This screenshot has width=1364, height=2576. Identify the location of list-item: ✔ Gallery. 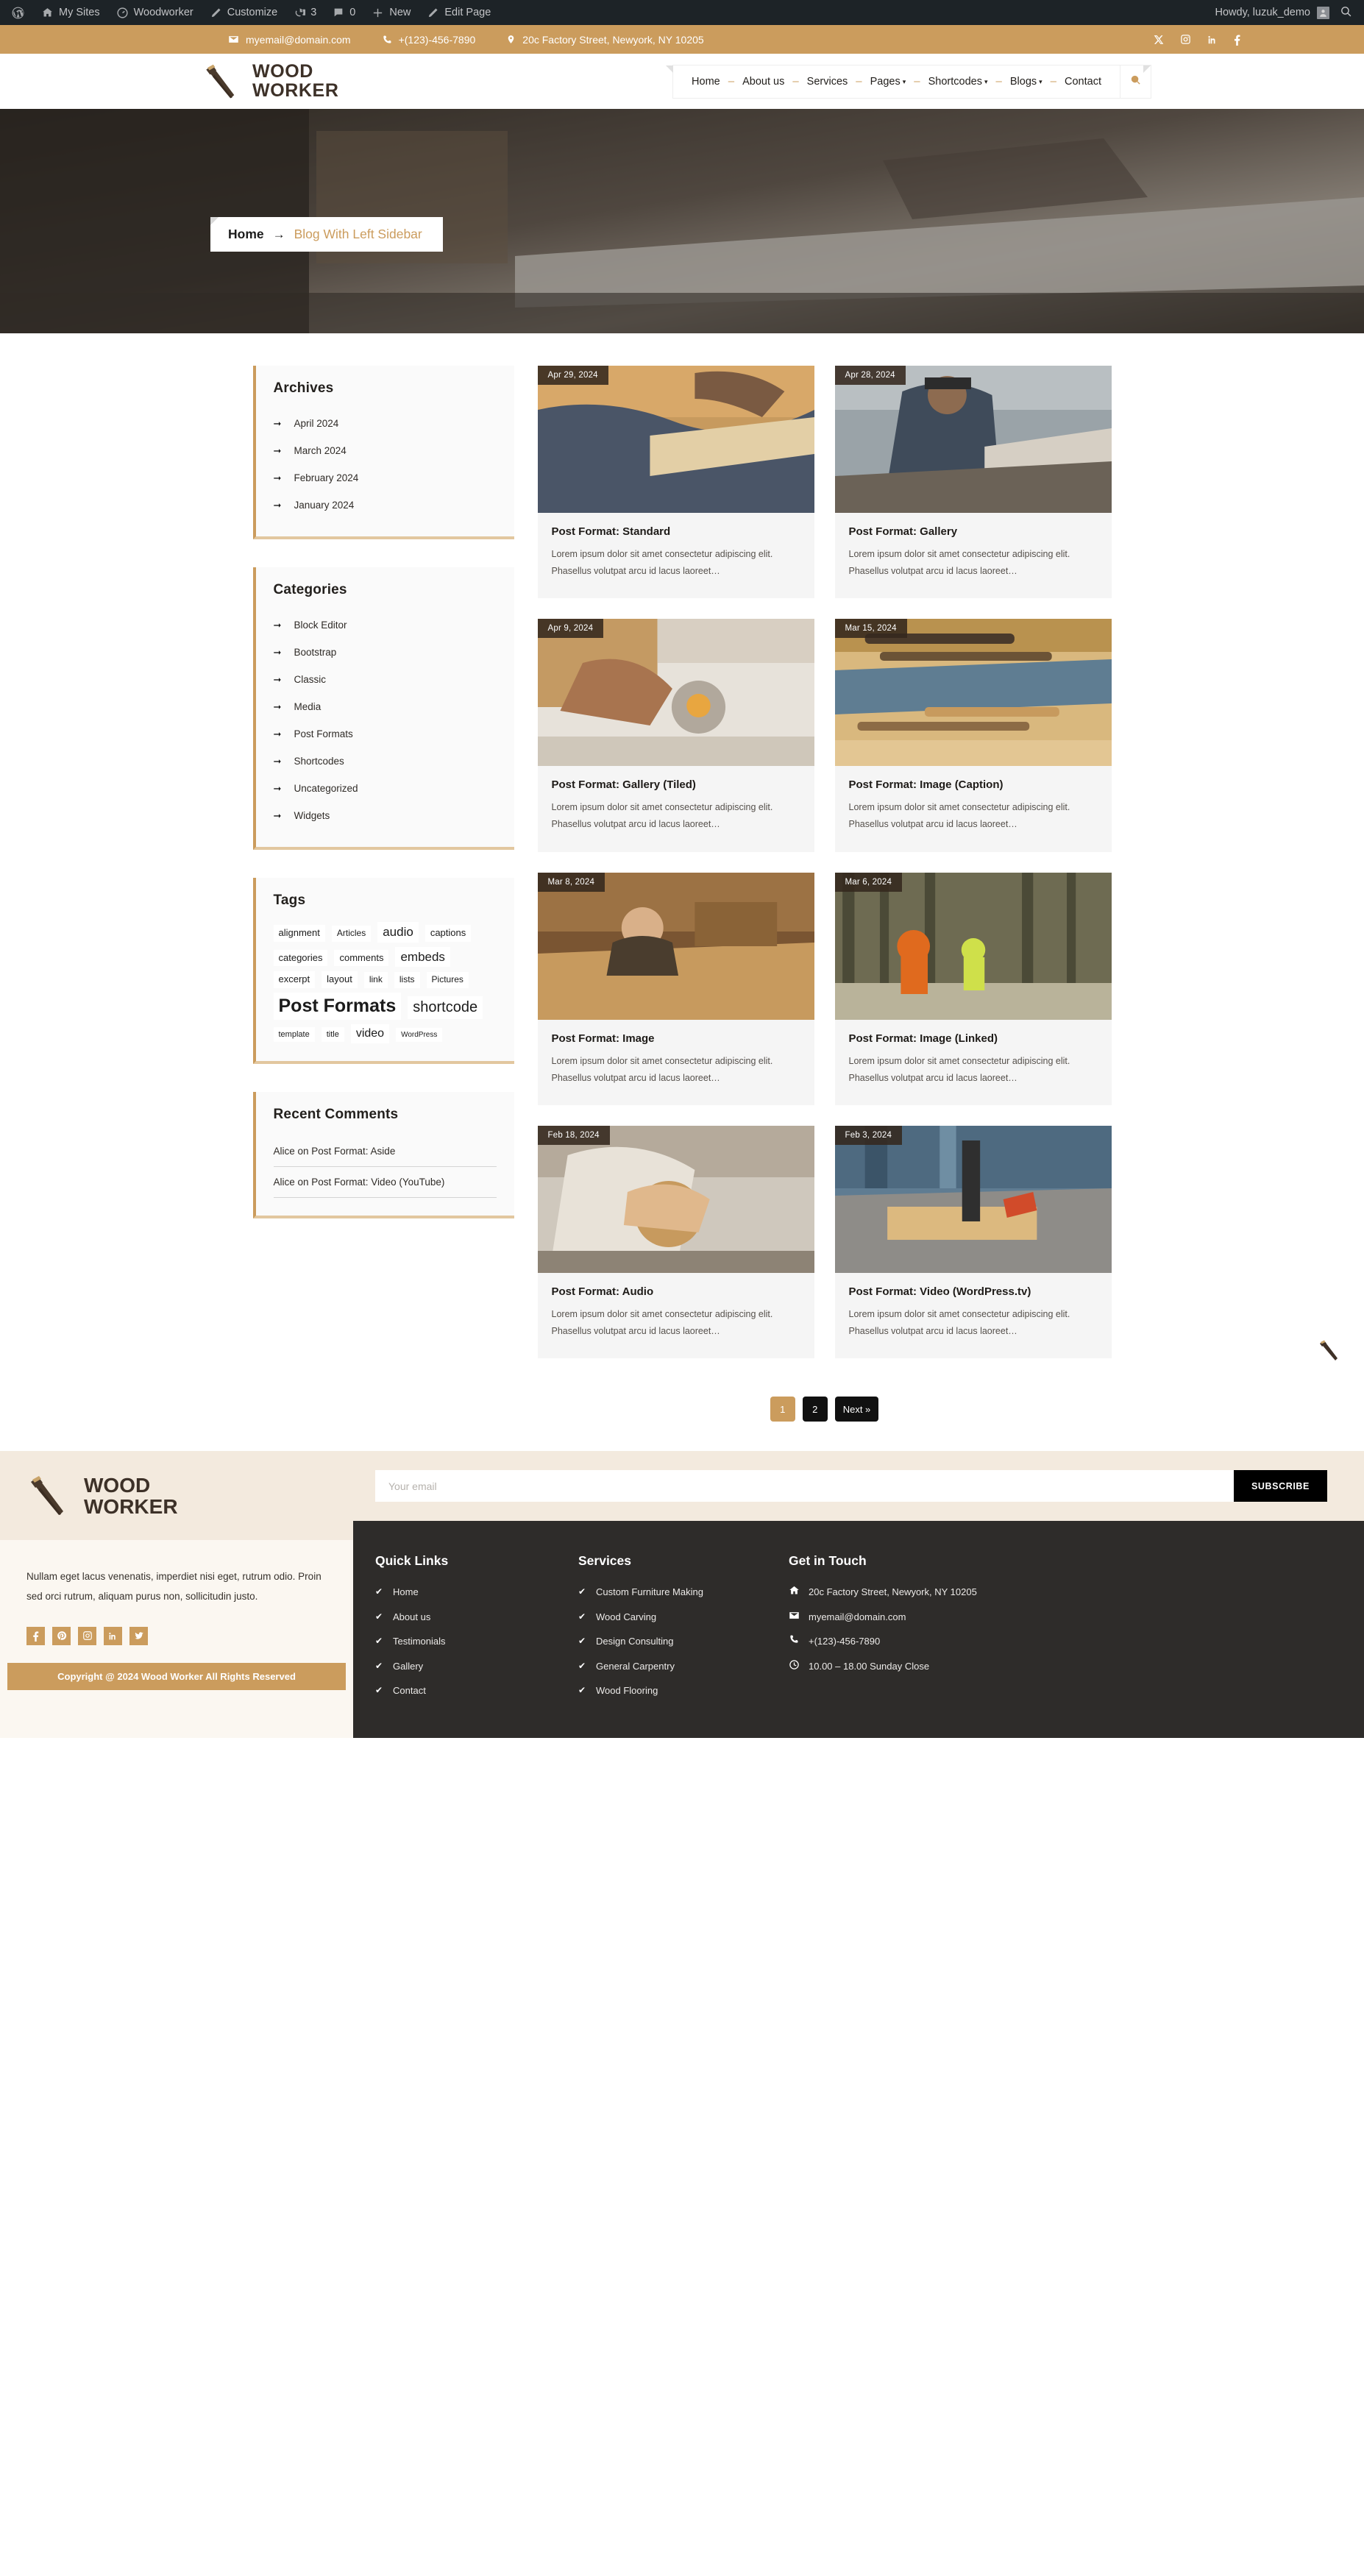
(459, 1666).